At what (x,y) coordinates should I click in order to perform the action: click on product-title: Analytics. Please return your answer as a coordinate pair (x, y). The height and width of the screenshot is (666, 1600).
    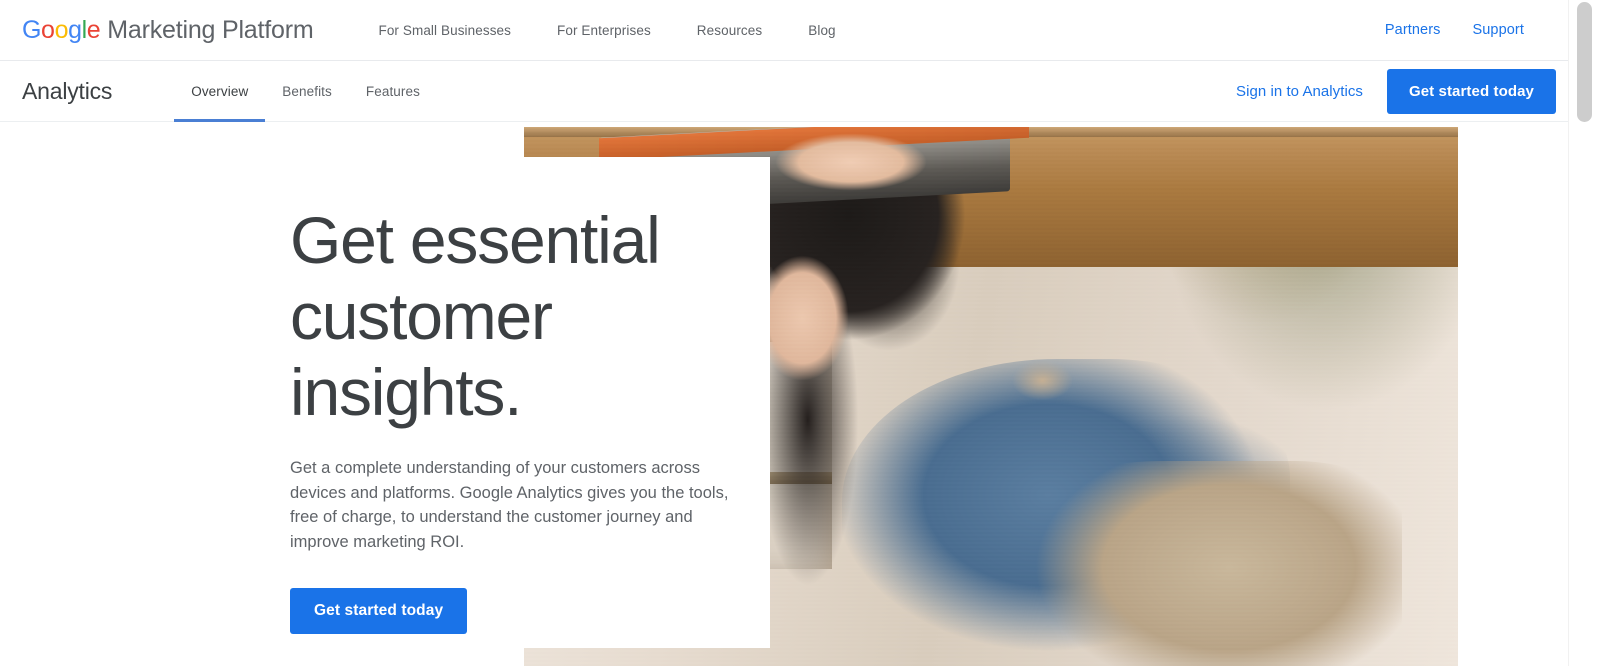
    Looking at the image, I should click on (67, 91).